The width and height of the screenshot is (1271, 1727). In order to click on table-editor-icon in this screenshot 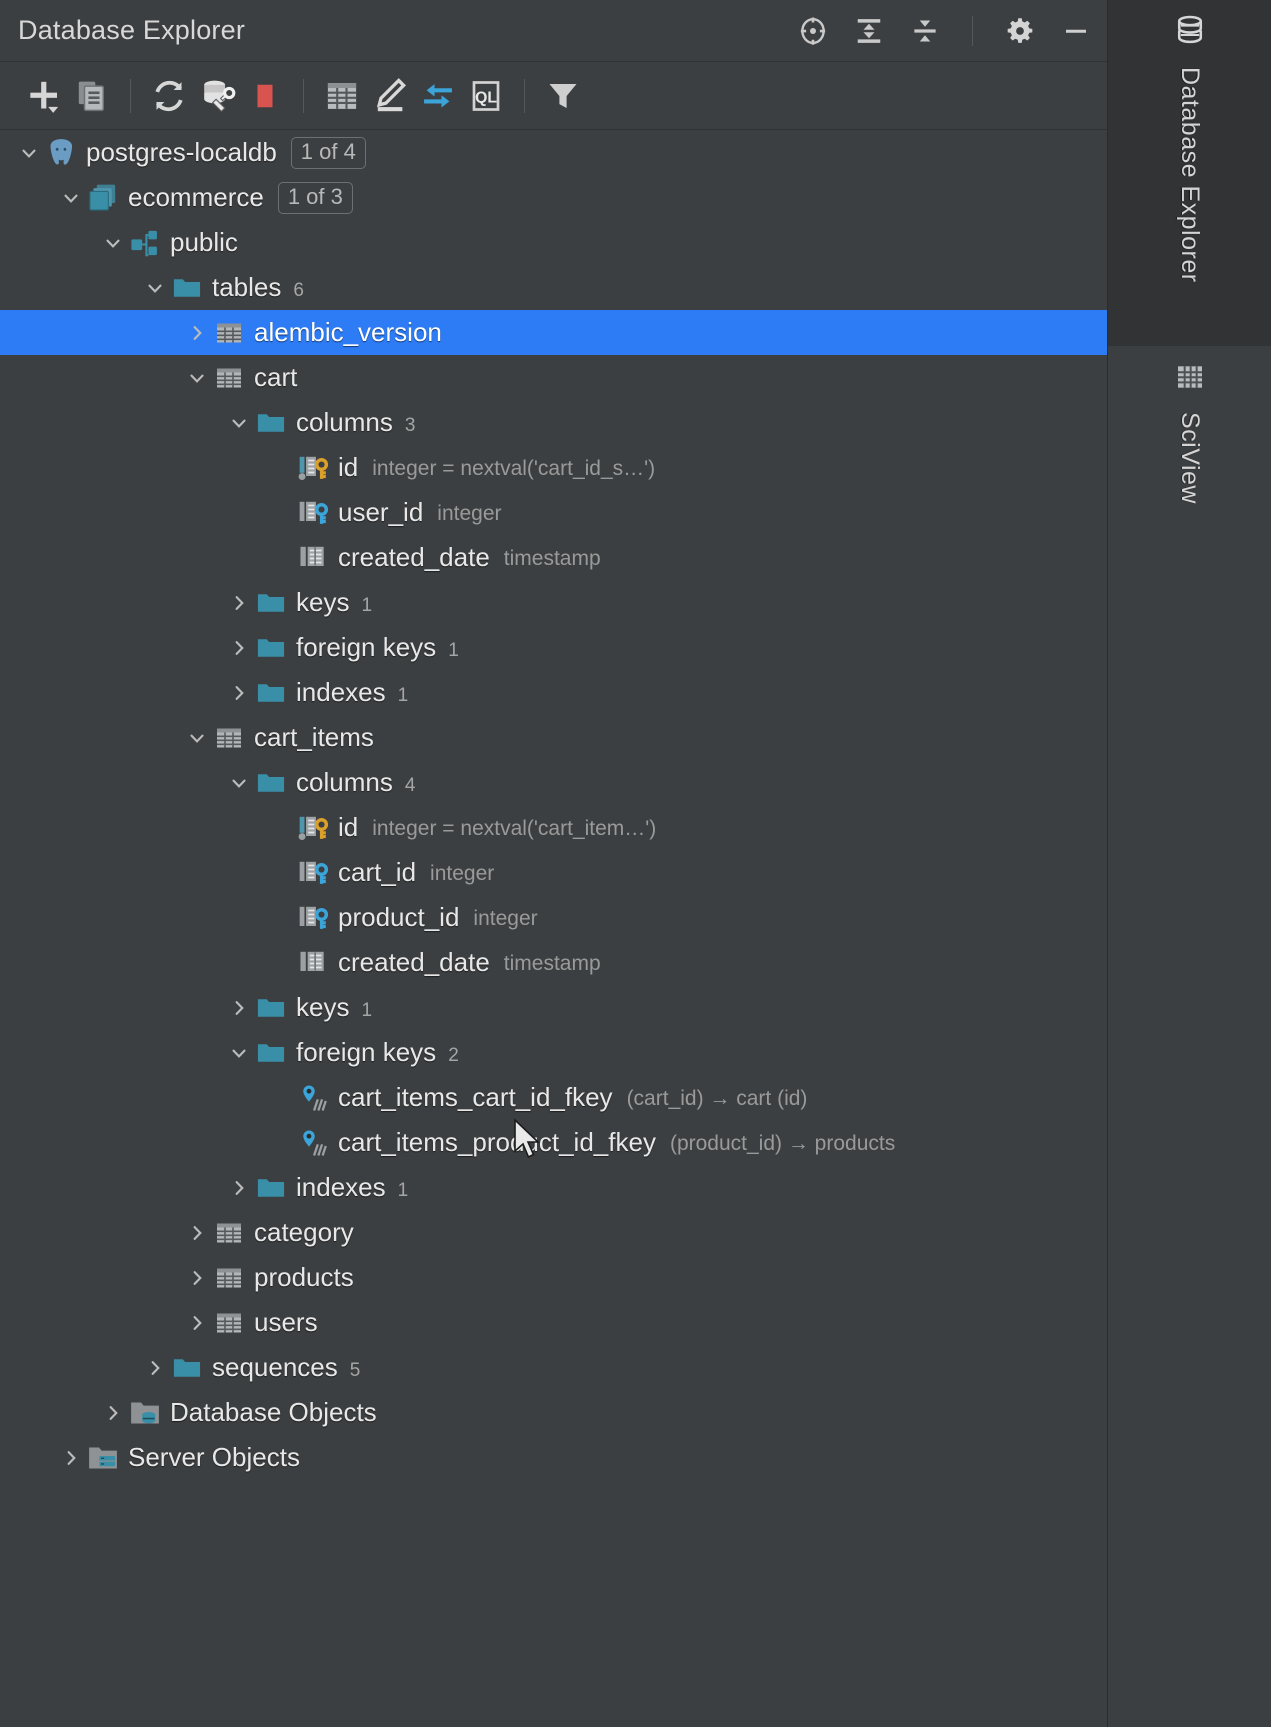, I will do `click(342, 96)`.